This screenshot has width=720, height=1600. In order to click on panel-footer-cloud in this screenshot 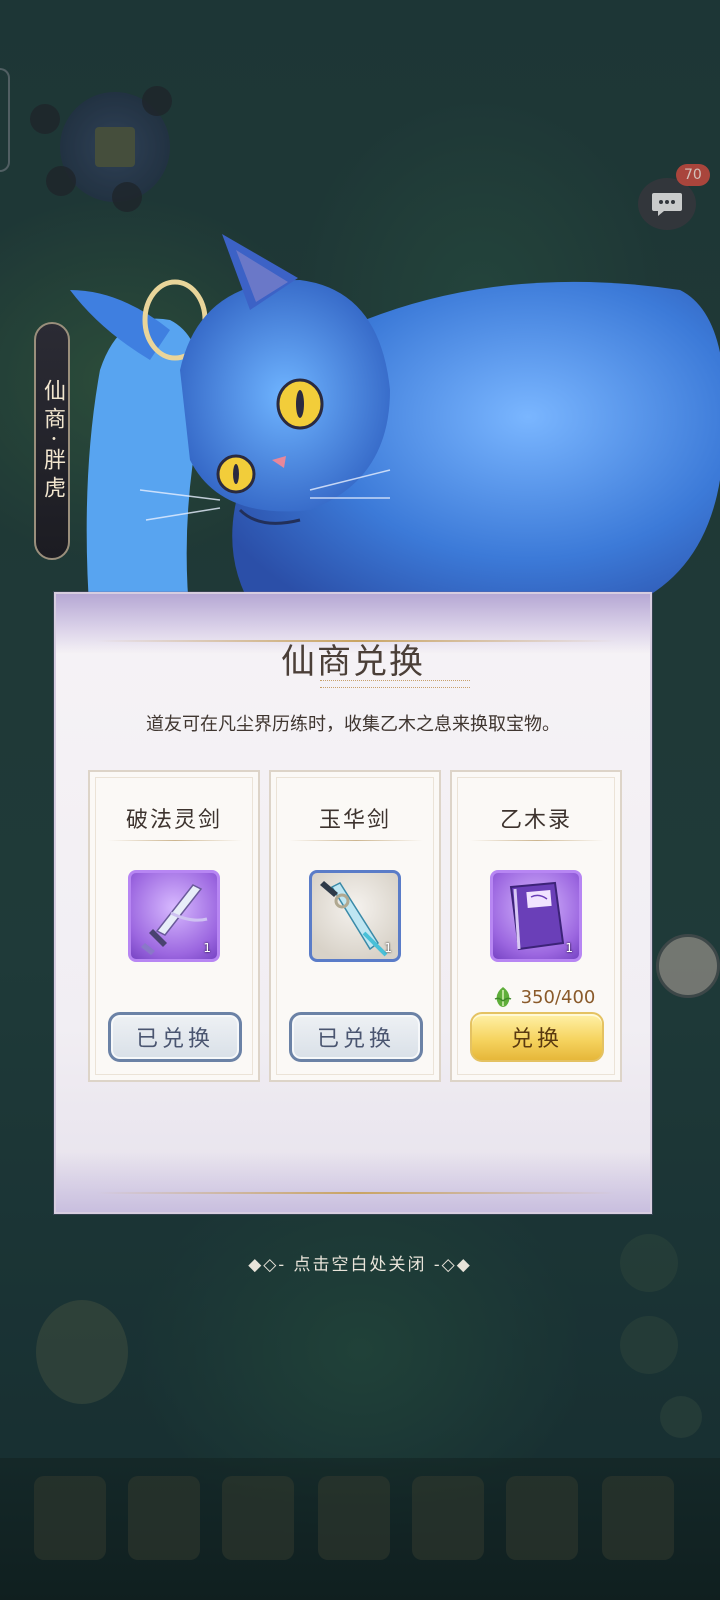, I will do `click(353, 1182)`.